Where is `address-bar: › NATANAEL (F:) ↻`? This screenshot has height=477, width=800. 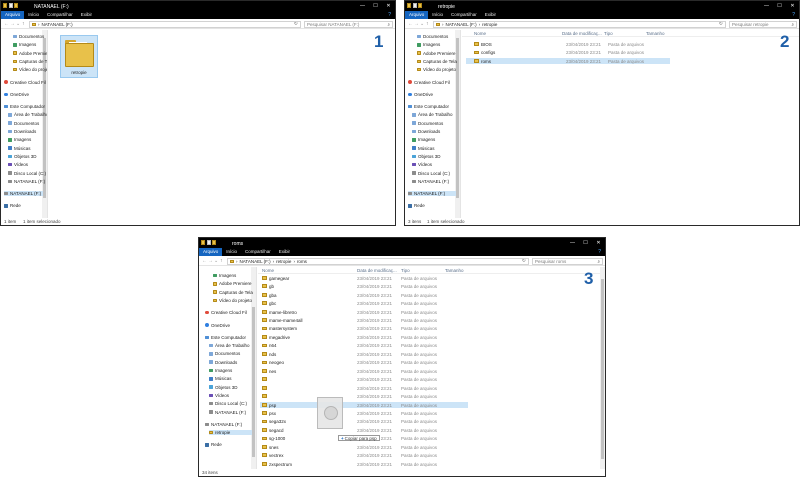
address-bar: › NATANAEL (F:) ↻ is located at coordinates (165, 24).